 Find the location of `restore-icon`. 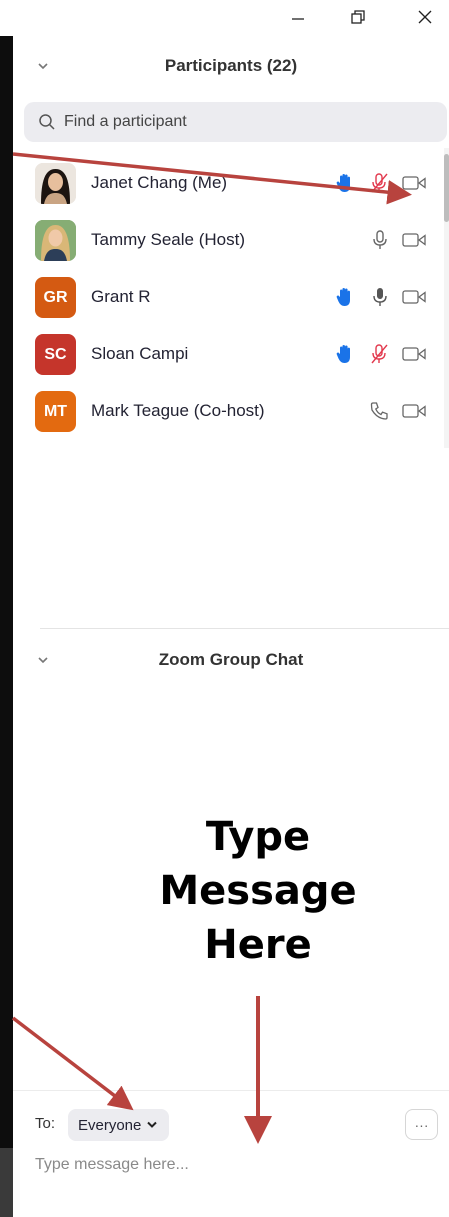

restore-icon is located at coordinates (358, 17).